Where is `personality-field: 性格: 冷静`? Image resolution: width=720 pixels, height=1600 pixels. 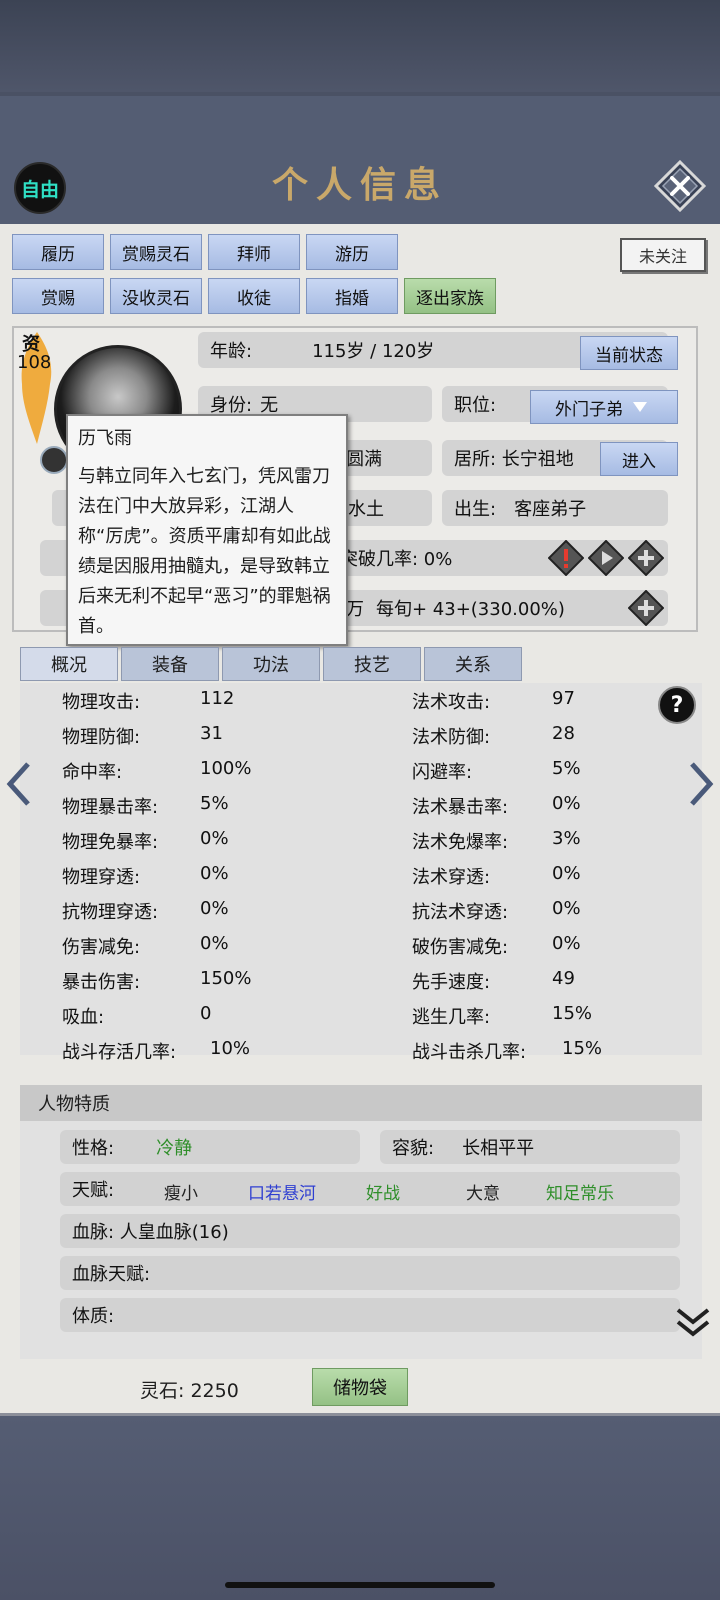 personality-field: 性格: 冷静 is located at coordinates (210, 1147).